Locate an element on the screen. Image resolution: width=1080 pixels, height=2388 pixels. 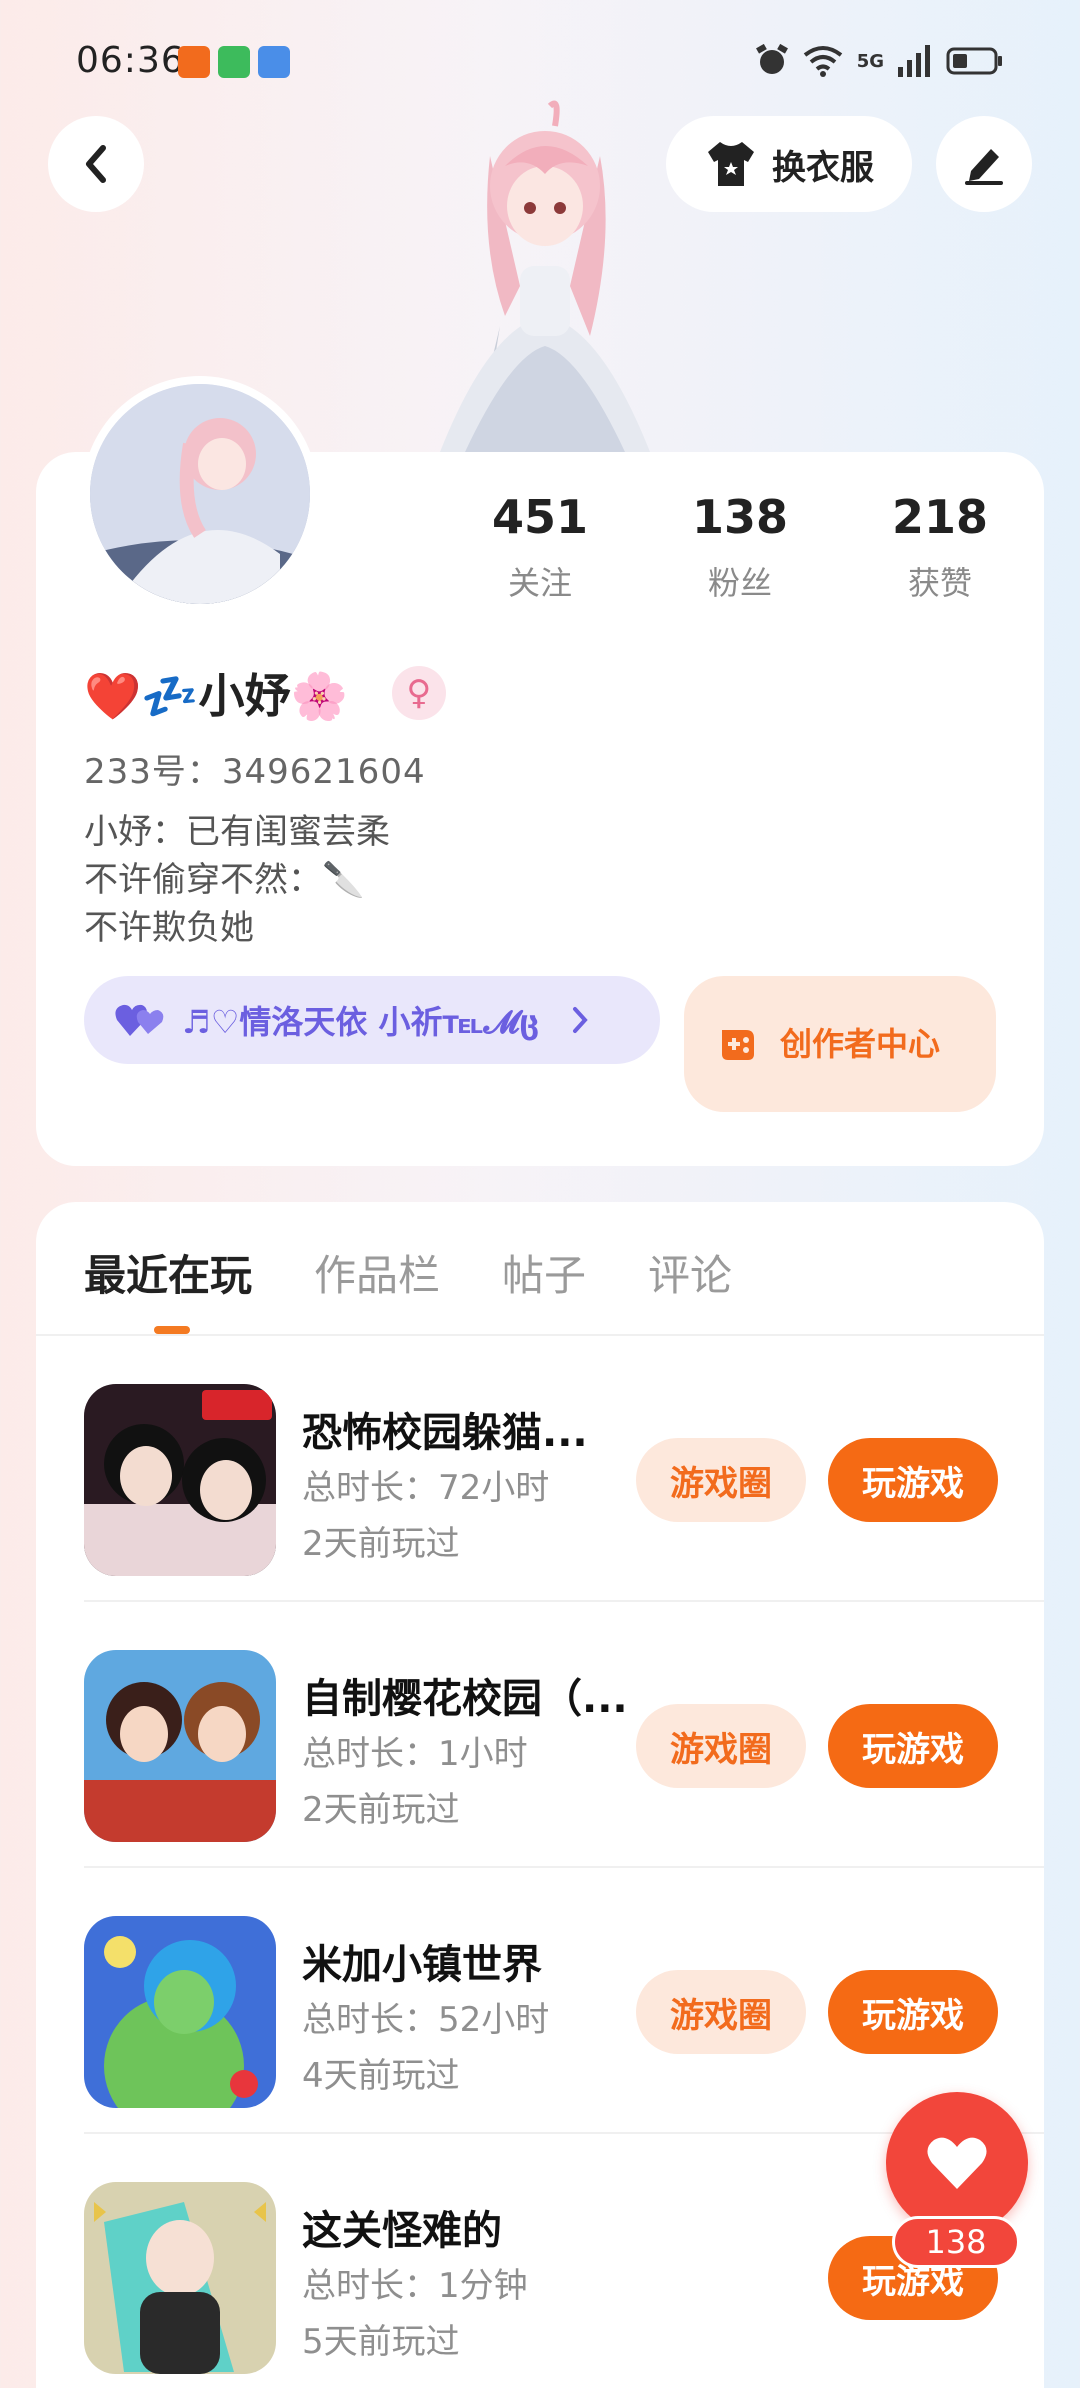
tab-posts: 帖子 is located at coordinates (544, 1272).